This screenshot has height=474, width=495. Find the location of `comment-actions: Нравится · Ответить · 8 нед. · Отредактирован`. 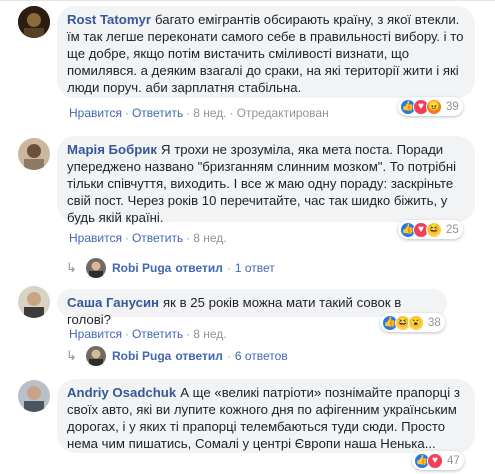

comment-actions: Нравится · Ответить · 8 нед. · Отредактирован is located at coordinates (199, 113).